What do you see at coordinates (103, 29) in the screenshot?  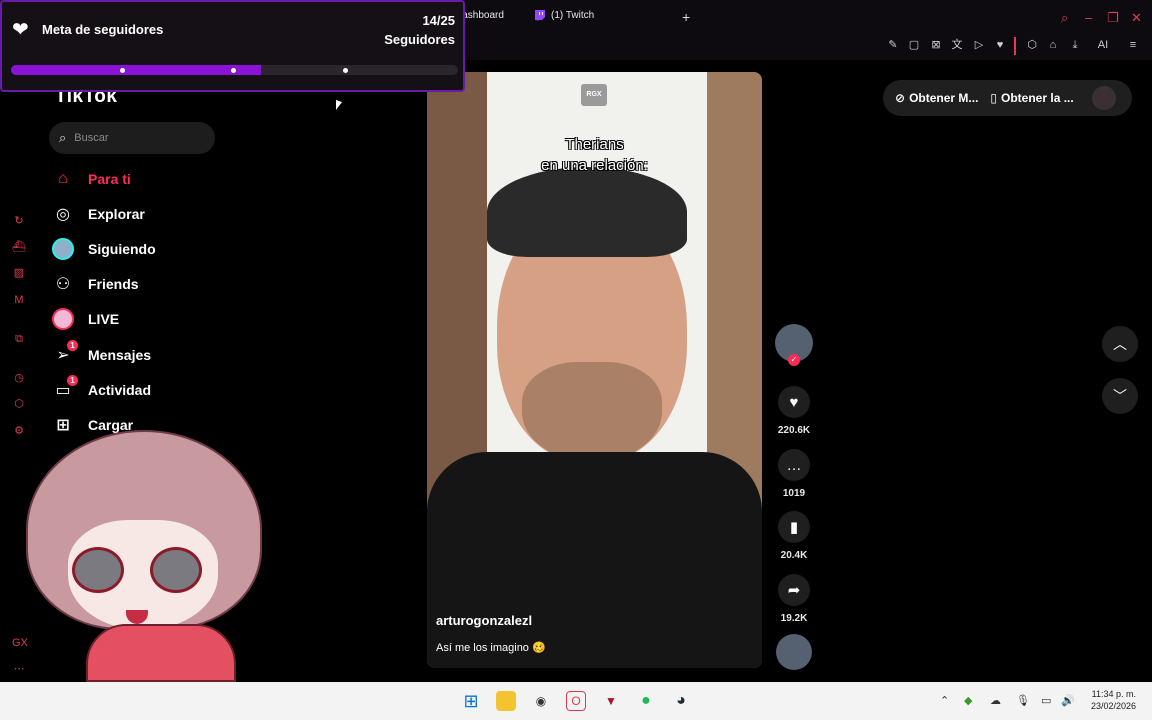 I see `goal-title: Meta de seguidores` at bounding box center [103, 29].